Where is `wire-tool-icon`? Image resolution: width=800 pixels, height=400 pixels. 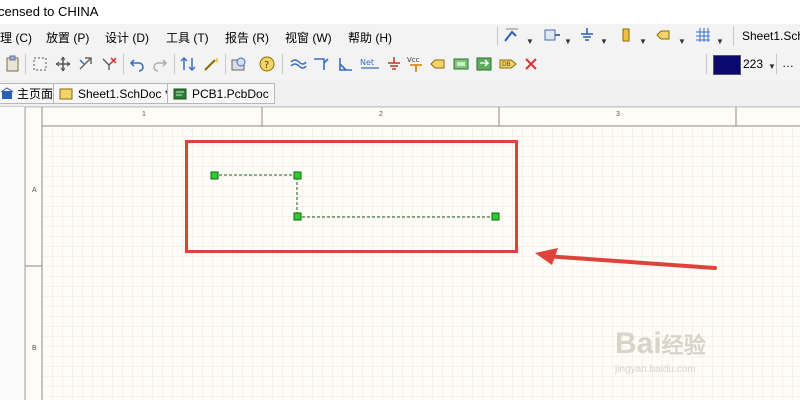
wire-tool-icon is located at coordinates (512, 35).